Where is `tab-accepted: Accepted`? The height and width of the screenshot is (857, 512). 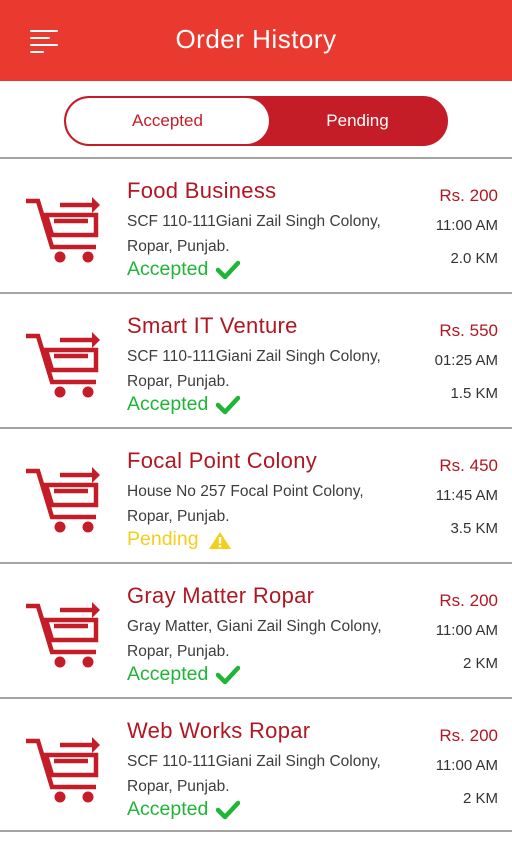
tab-accepted: Accepted is located at coordinates (167, 121).